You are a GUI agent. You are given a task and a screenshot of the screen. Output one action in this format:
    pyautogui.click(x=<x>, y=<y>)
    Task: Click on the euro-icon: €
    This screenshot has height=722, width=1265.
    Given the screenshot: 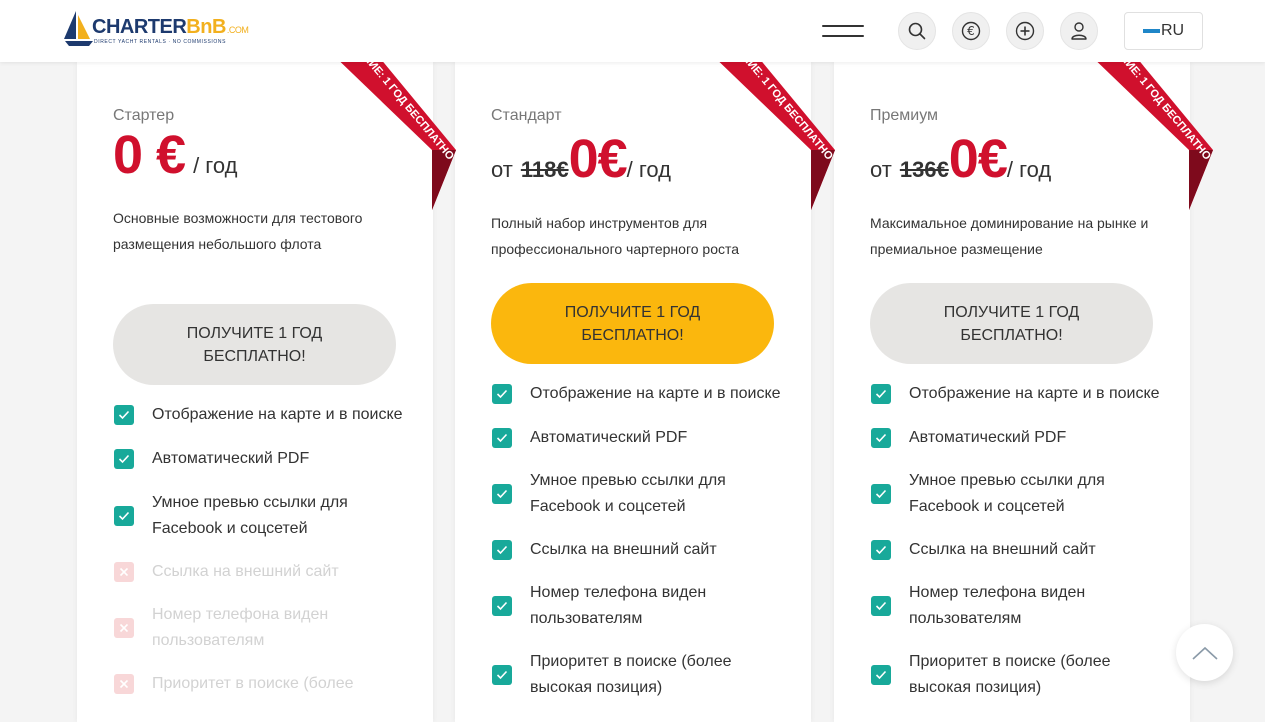 What is the action you would take?
    pyautogui.click(x=971, y=31)
    